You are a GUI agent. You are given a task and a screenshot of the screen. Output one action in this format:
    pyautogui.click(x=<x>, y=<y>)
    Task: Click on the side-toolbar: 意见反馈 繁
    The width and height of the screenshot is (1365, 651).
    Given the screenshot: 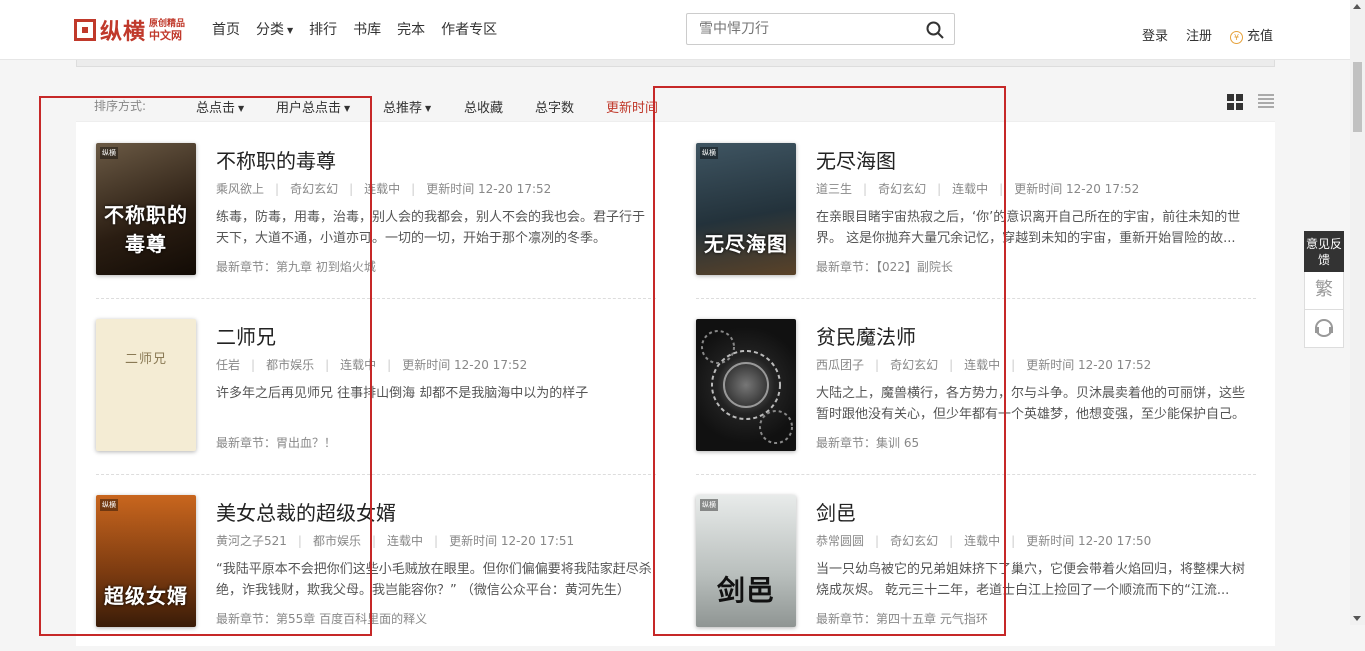 What is the action you would take?
    pyautogui.click(x=1324, y=289)
    